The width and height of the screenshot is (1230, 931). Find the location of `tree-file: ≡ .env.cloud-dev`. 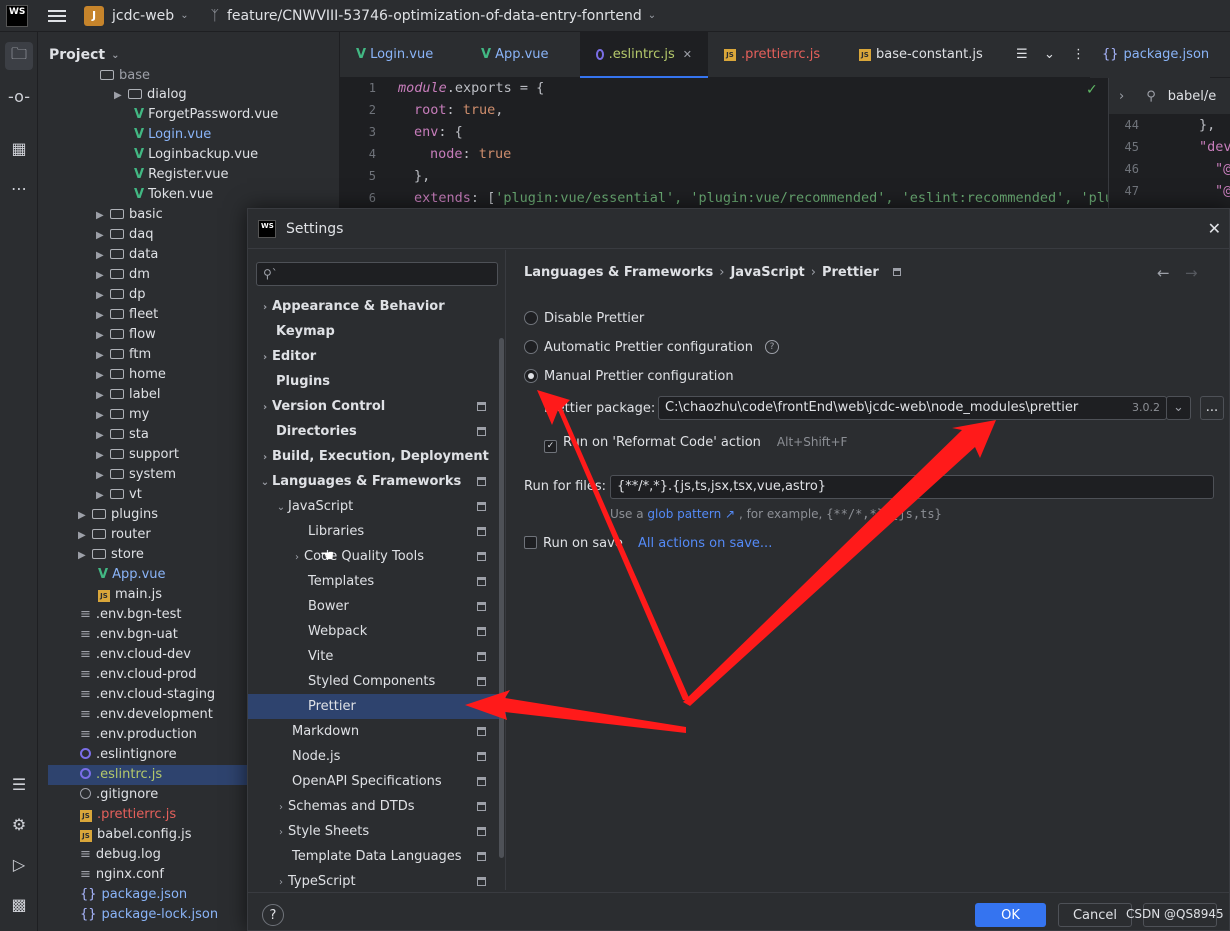

tree-file: ≡ .env.cloud-dev is located at coordinates (135, 655).